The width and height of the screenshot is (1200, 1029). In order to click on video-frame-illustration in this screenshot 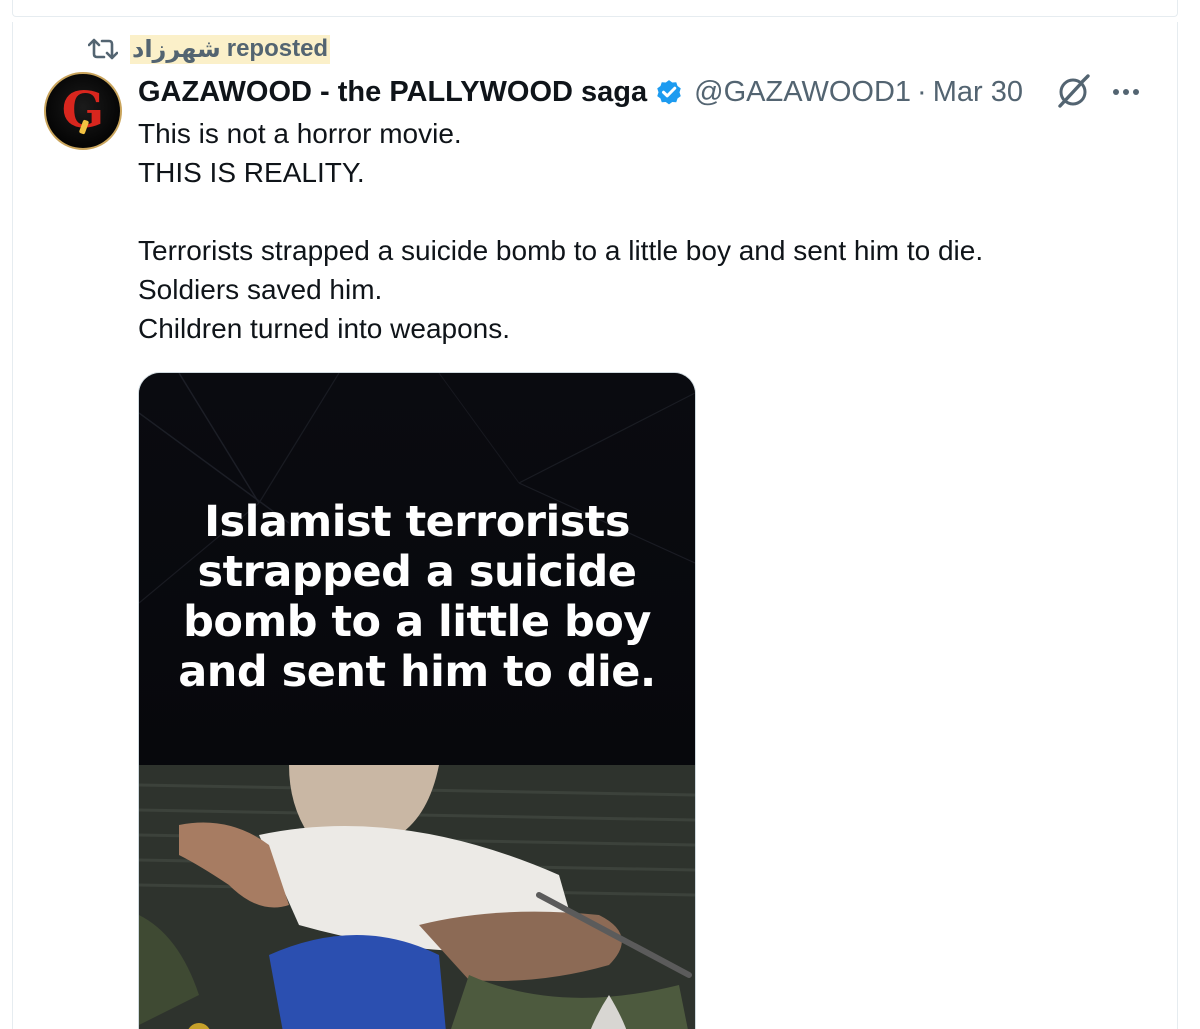, I will do `click(417, 897)`.